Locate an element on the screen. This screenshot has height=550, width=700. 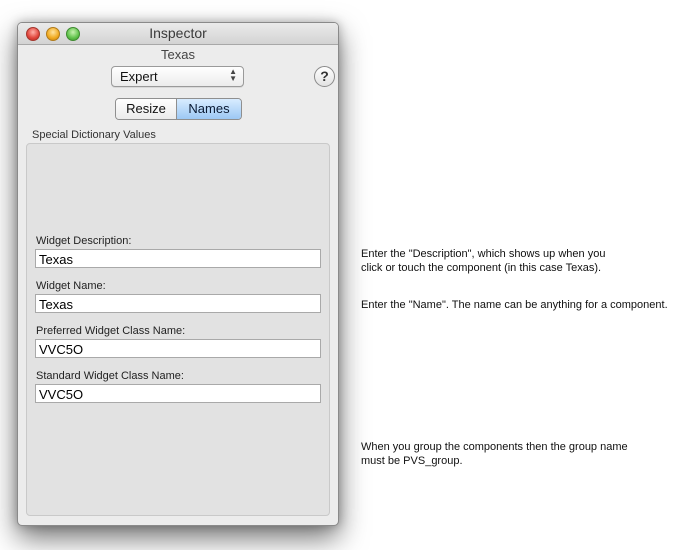
help-button: ? is located at coordinates (324, 76).